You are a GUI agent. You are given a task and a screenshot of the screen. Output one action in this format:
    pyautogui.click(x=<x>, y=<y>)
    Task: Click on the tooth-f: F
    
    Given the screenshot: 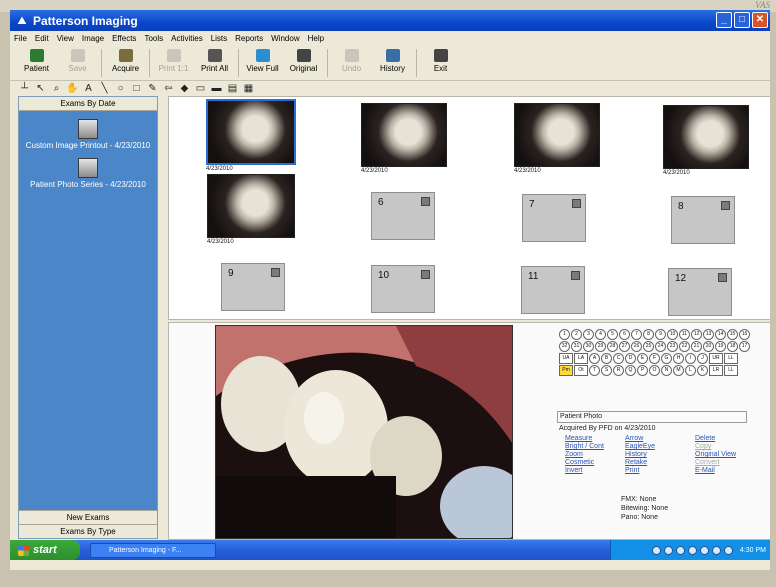 What is the action you would take?
    pyautogui.click(x=654, y=358)
    